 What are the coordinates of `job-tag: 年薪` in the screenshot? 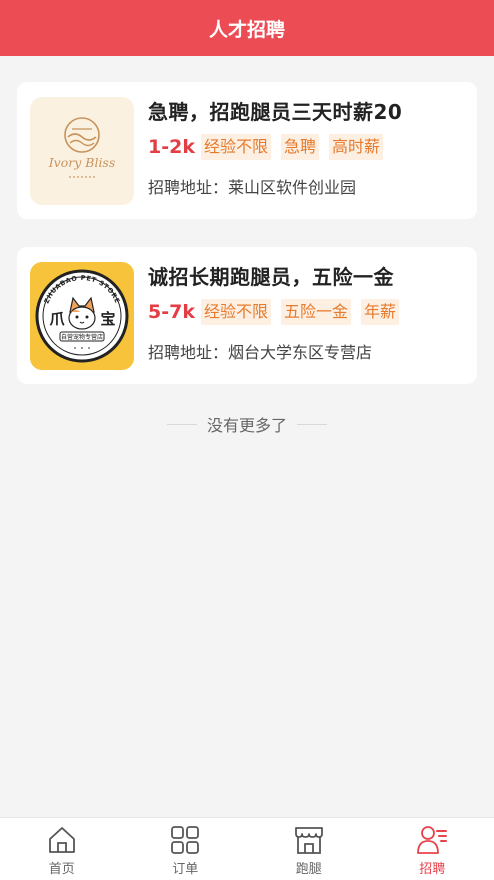 It's located at (380, 312).